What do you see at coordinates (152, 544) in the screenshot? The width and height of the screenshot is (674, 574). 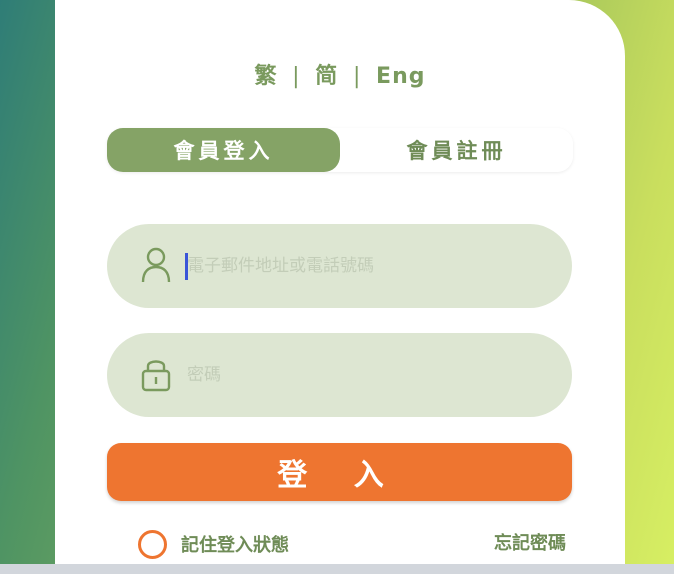 I see `remember-radio` at bounding box center [152, 544].